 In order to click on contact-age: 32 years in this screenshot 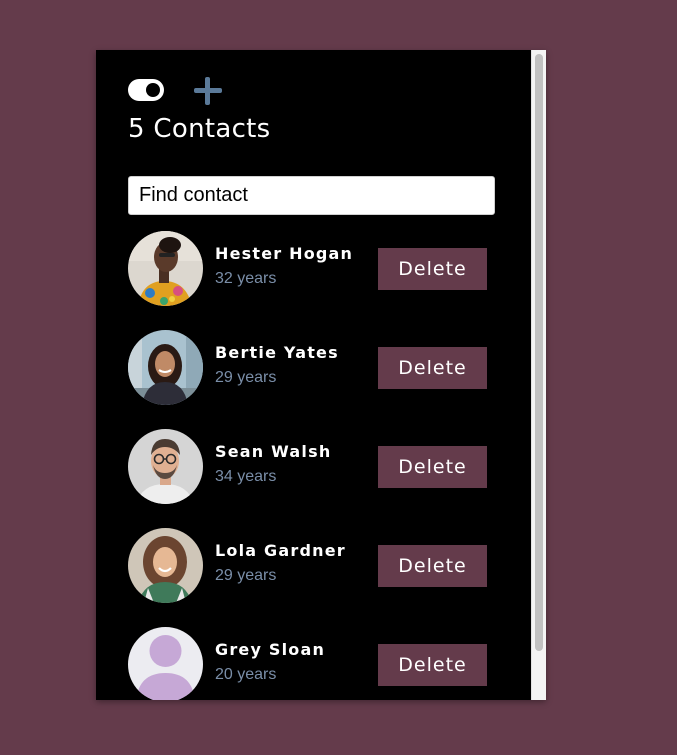, I will do `click(246, 278)`.